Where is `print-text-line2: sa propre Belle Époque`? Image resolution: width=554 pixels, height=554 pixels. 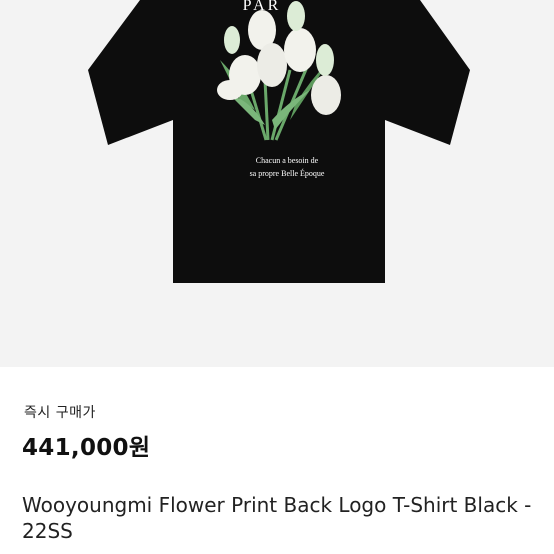 print-text-line2: sa propre Belle Époque is located at coordinates (287, 173).